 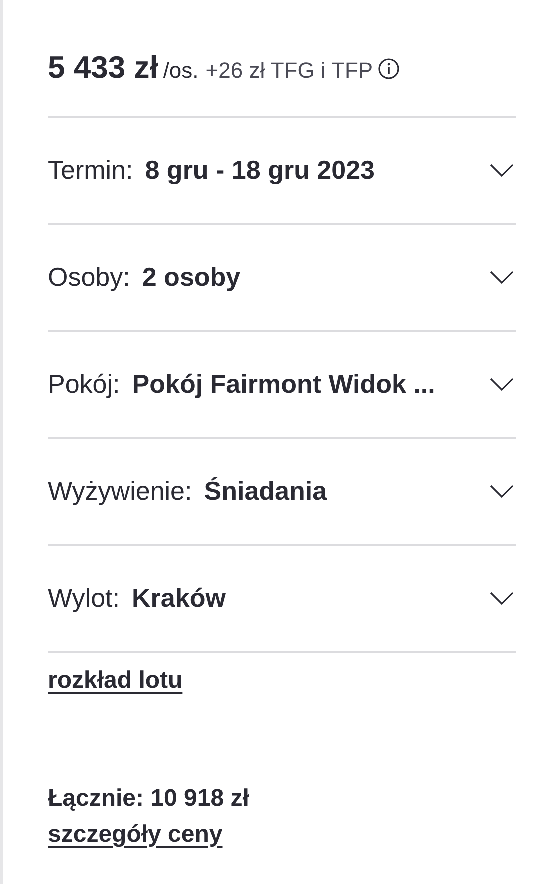 I want to click on fee-note: +26 zł TFG i TFP, so click(x=290, y=71).